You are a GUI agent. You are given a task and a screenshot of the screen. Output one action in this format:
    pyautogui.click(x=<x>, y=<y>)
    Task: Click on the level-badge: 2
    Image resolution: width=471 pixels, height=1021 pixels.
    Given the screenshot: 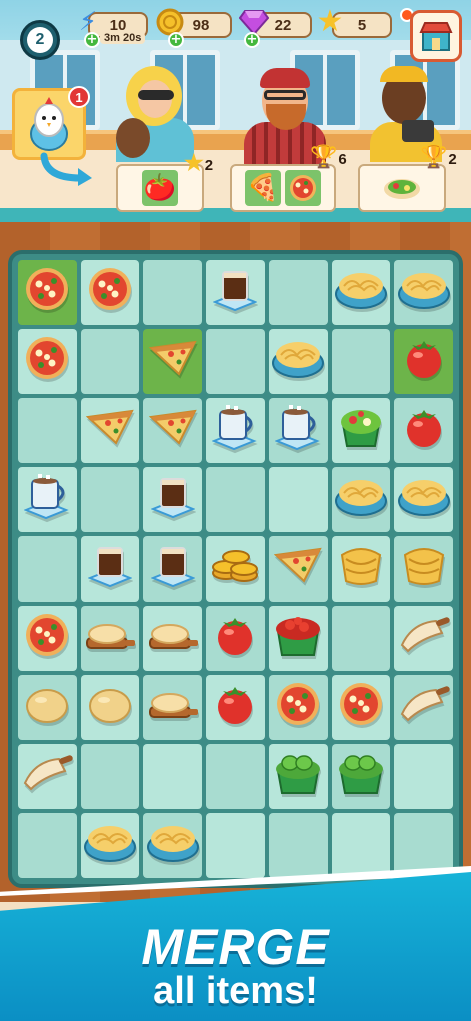 What is the action you would take?
    pyautogui.click(x=40, y=40)
    